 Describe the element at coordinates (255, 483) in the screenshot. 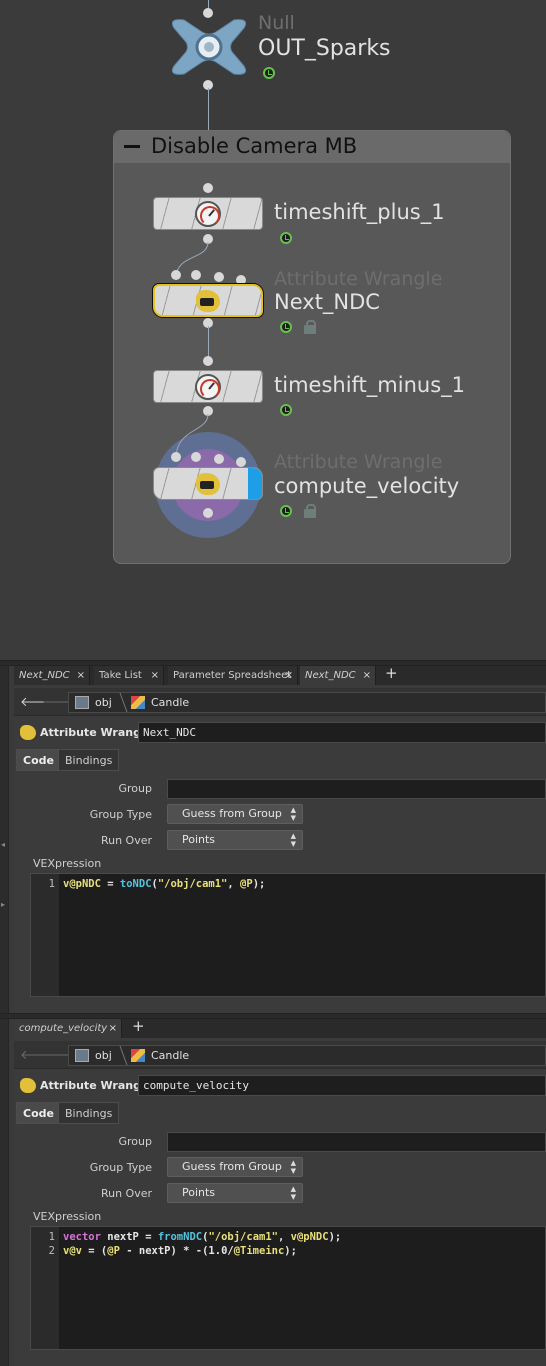

I see `display-flag-bar` at that location.